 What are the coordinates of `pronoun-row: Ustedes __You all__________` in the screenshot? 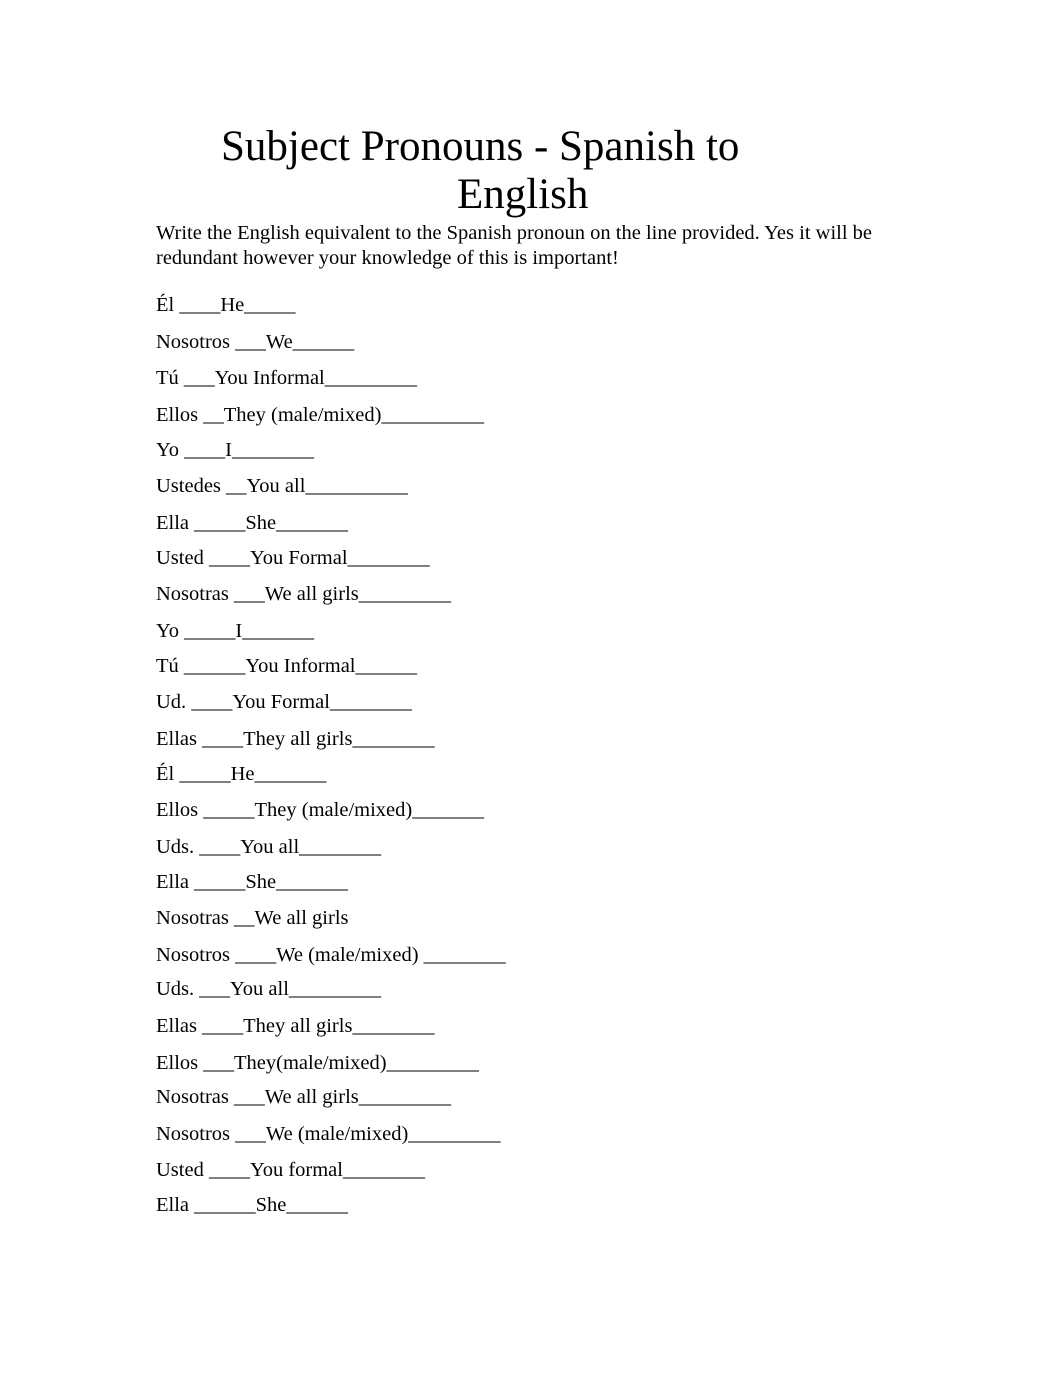 It's located at (282, 486).